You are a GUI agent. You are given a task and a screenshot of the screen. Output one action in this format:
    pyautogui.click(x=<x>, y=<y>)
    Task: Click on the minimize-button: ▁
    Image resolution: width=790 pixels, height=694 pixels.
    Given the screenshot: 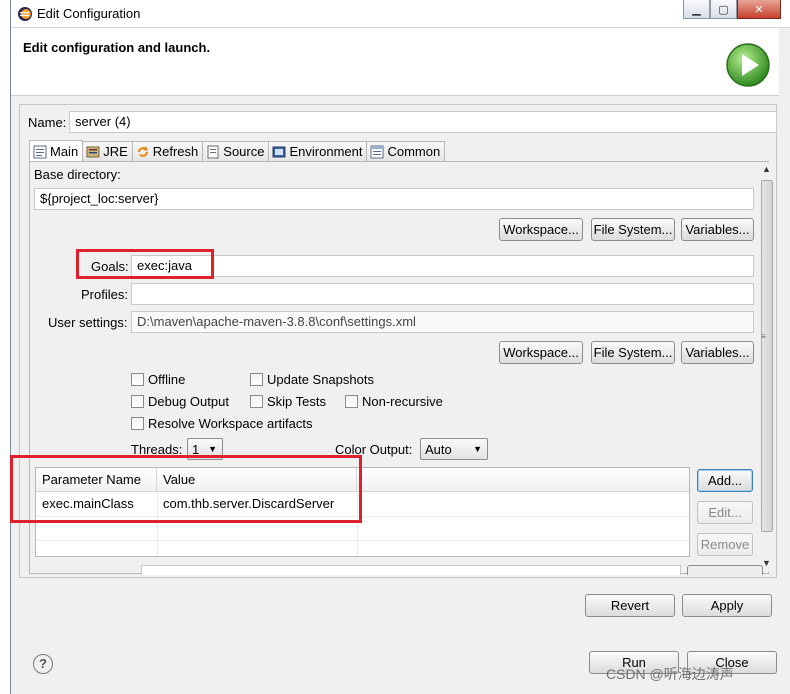 What is the action you would take?
    pyautogui.click(x=696, y=9)
    